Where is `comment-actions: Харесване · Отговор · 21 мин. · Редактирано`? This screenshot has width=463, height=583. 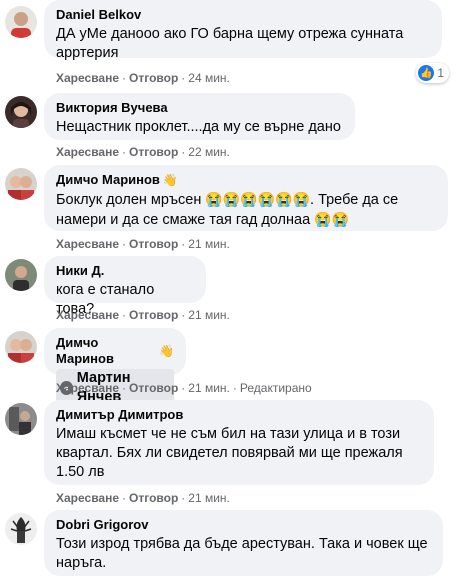 comment-actions: Харесване · Отговор · 21 мин. · Редактирано is located at coordinates (184, 388).